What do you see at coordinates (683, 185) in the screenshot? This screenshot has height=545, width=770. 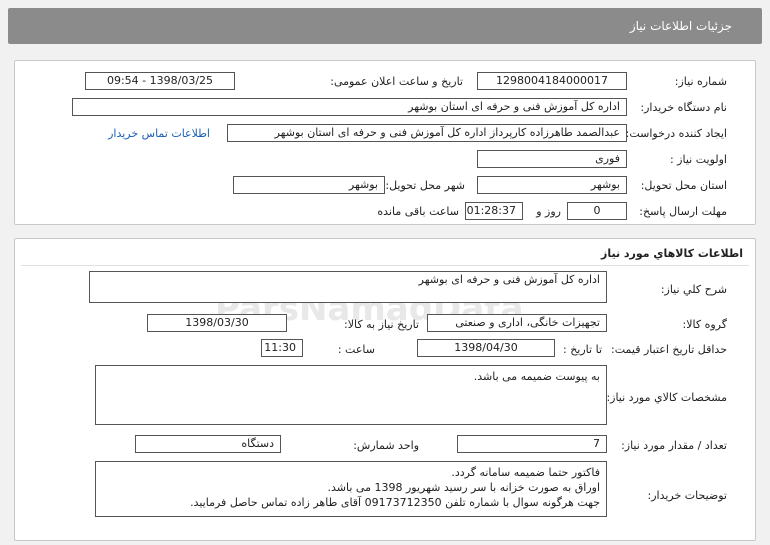 I see `delivery-province-label: استان محل تحویل:` at bounding box center [683, 185].